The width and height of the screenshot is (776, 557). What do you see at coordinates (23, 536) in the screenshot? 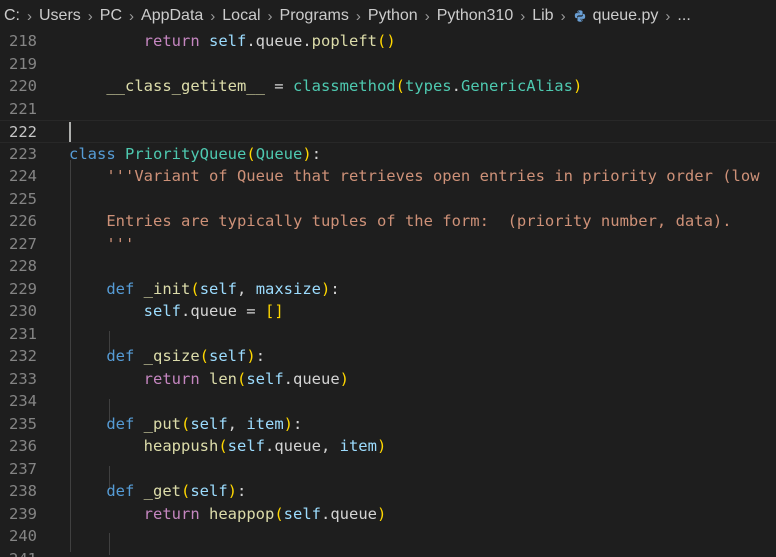
I see `line-number: 240` at bounding box center [23, 536].